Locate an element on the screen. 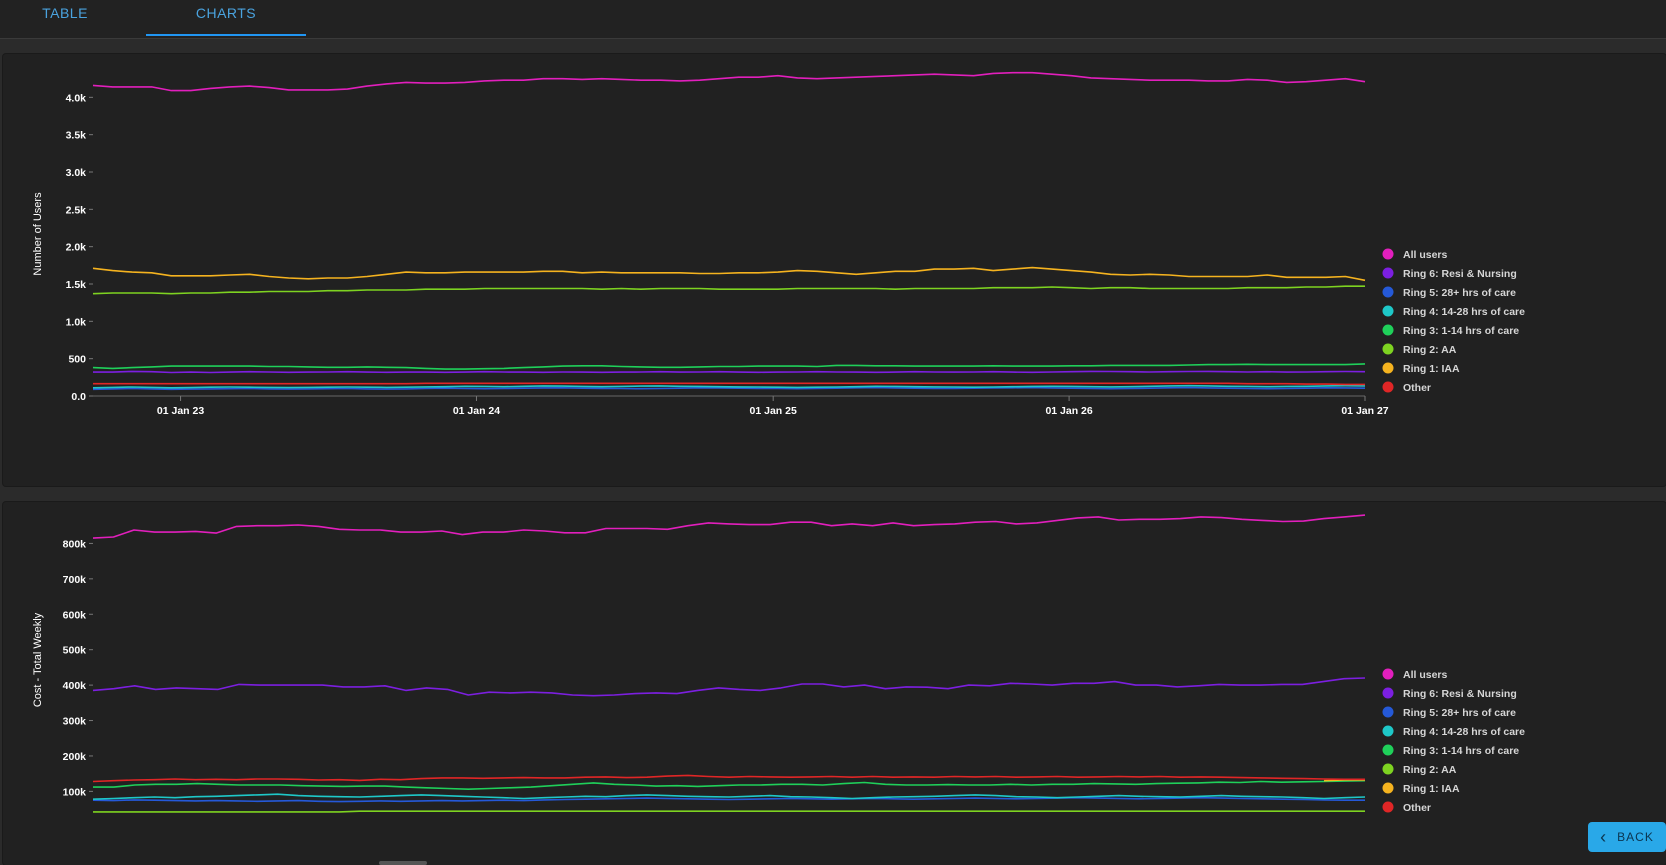 This screenshot has height=865, width=1666. tab-table: TABLE is located at coordinates (72, 18).